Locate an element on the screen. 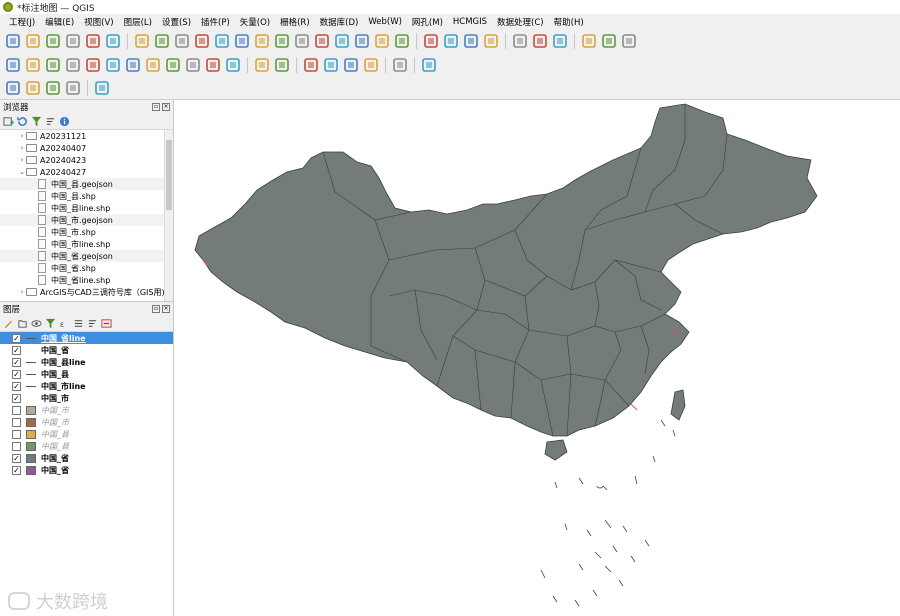  menu-item: 视图(V) is located at coordinates (98, 22).